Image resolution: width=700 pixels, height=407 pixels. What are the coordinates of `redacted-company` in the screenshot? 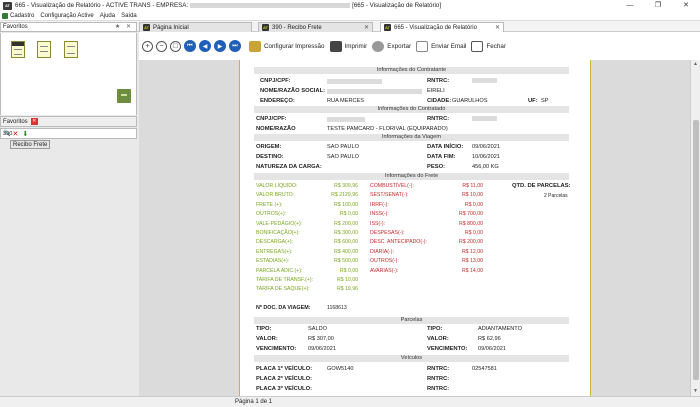 It's located at (270, 5).